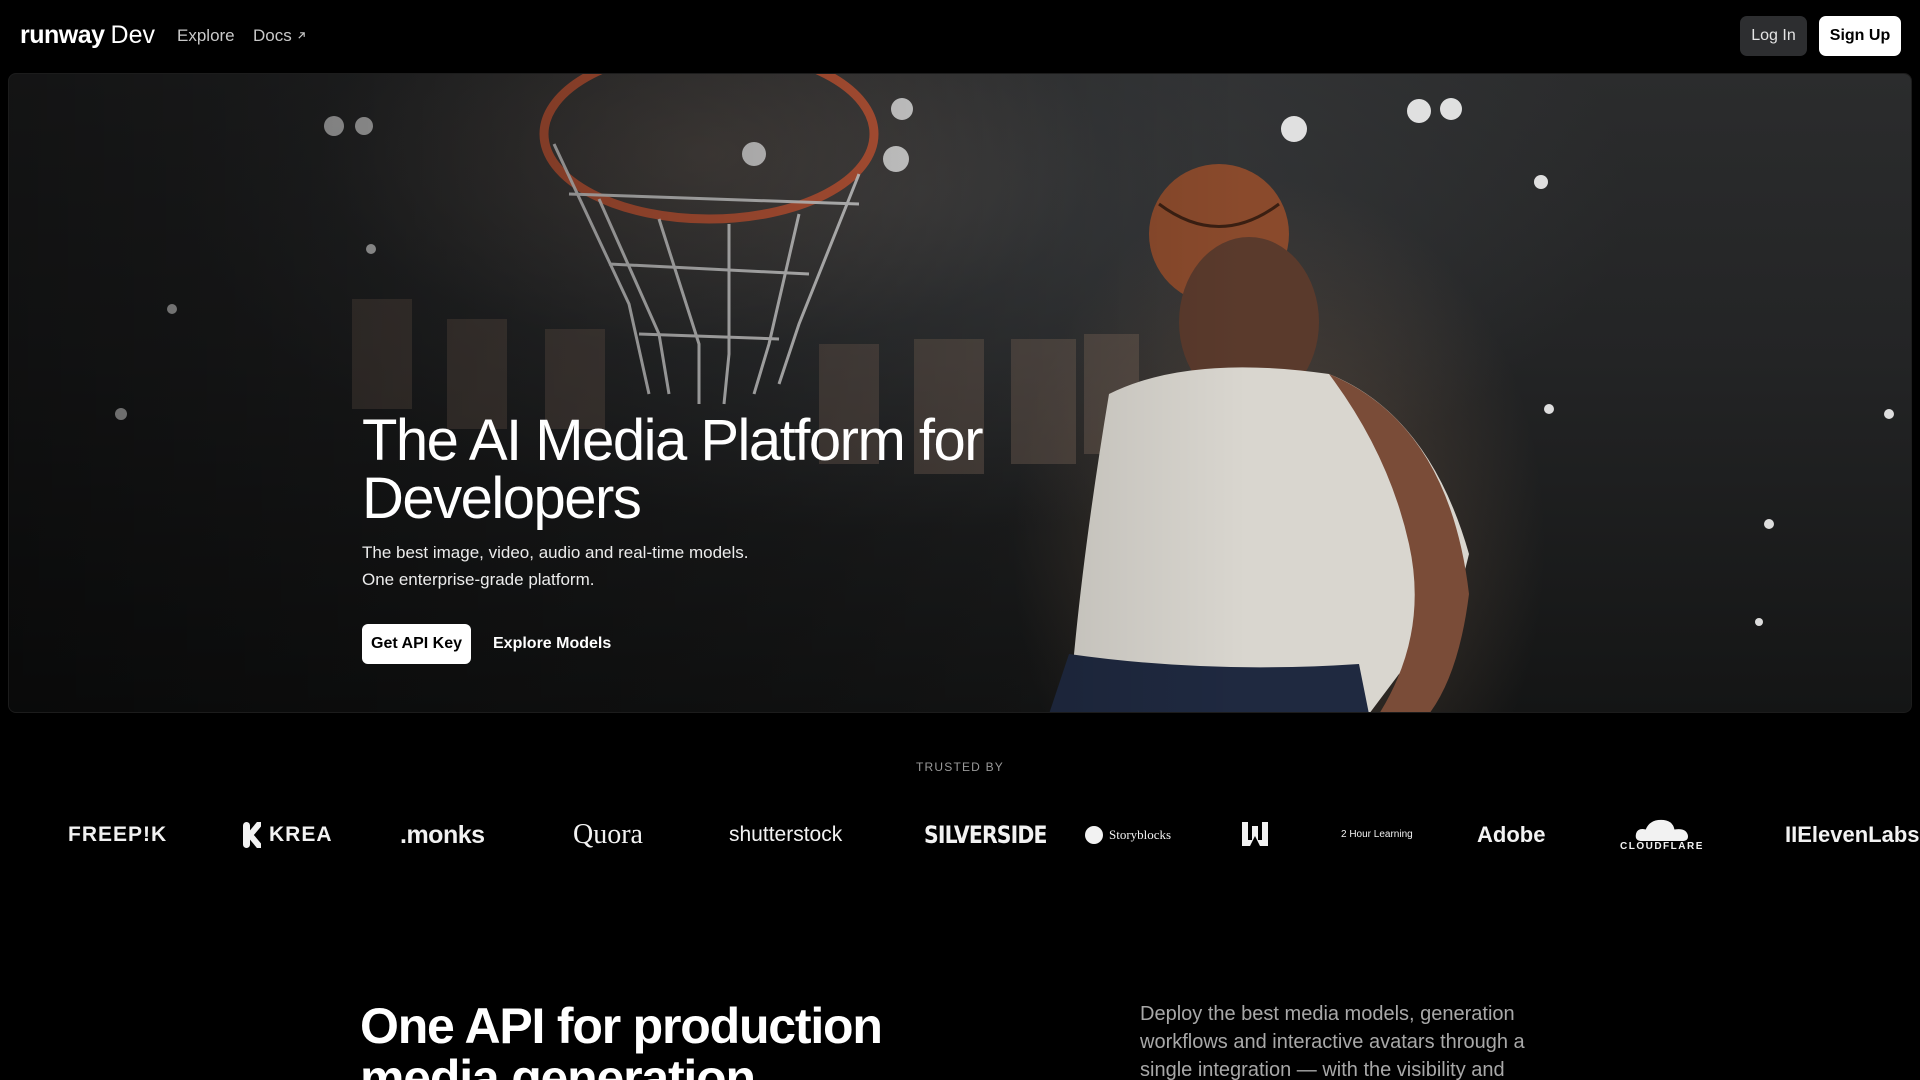  I want to click on login-button: Log In, so click(1773, 36).